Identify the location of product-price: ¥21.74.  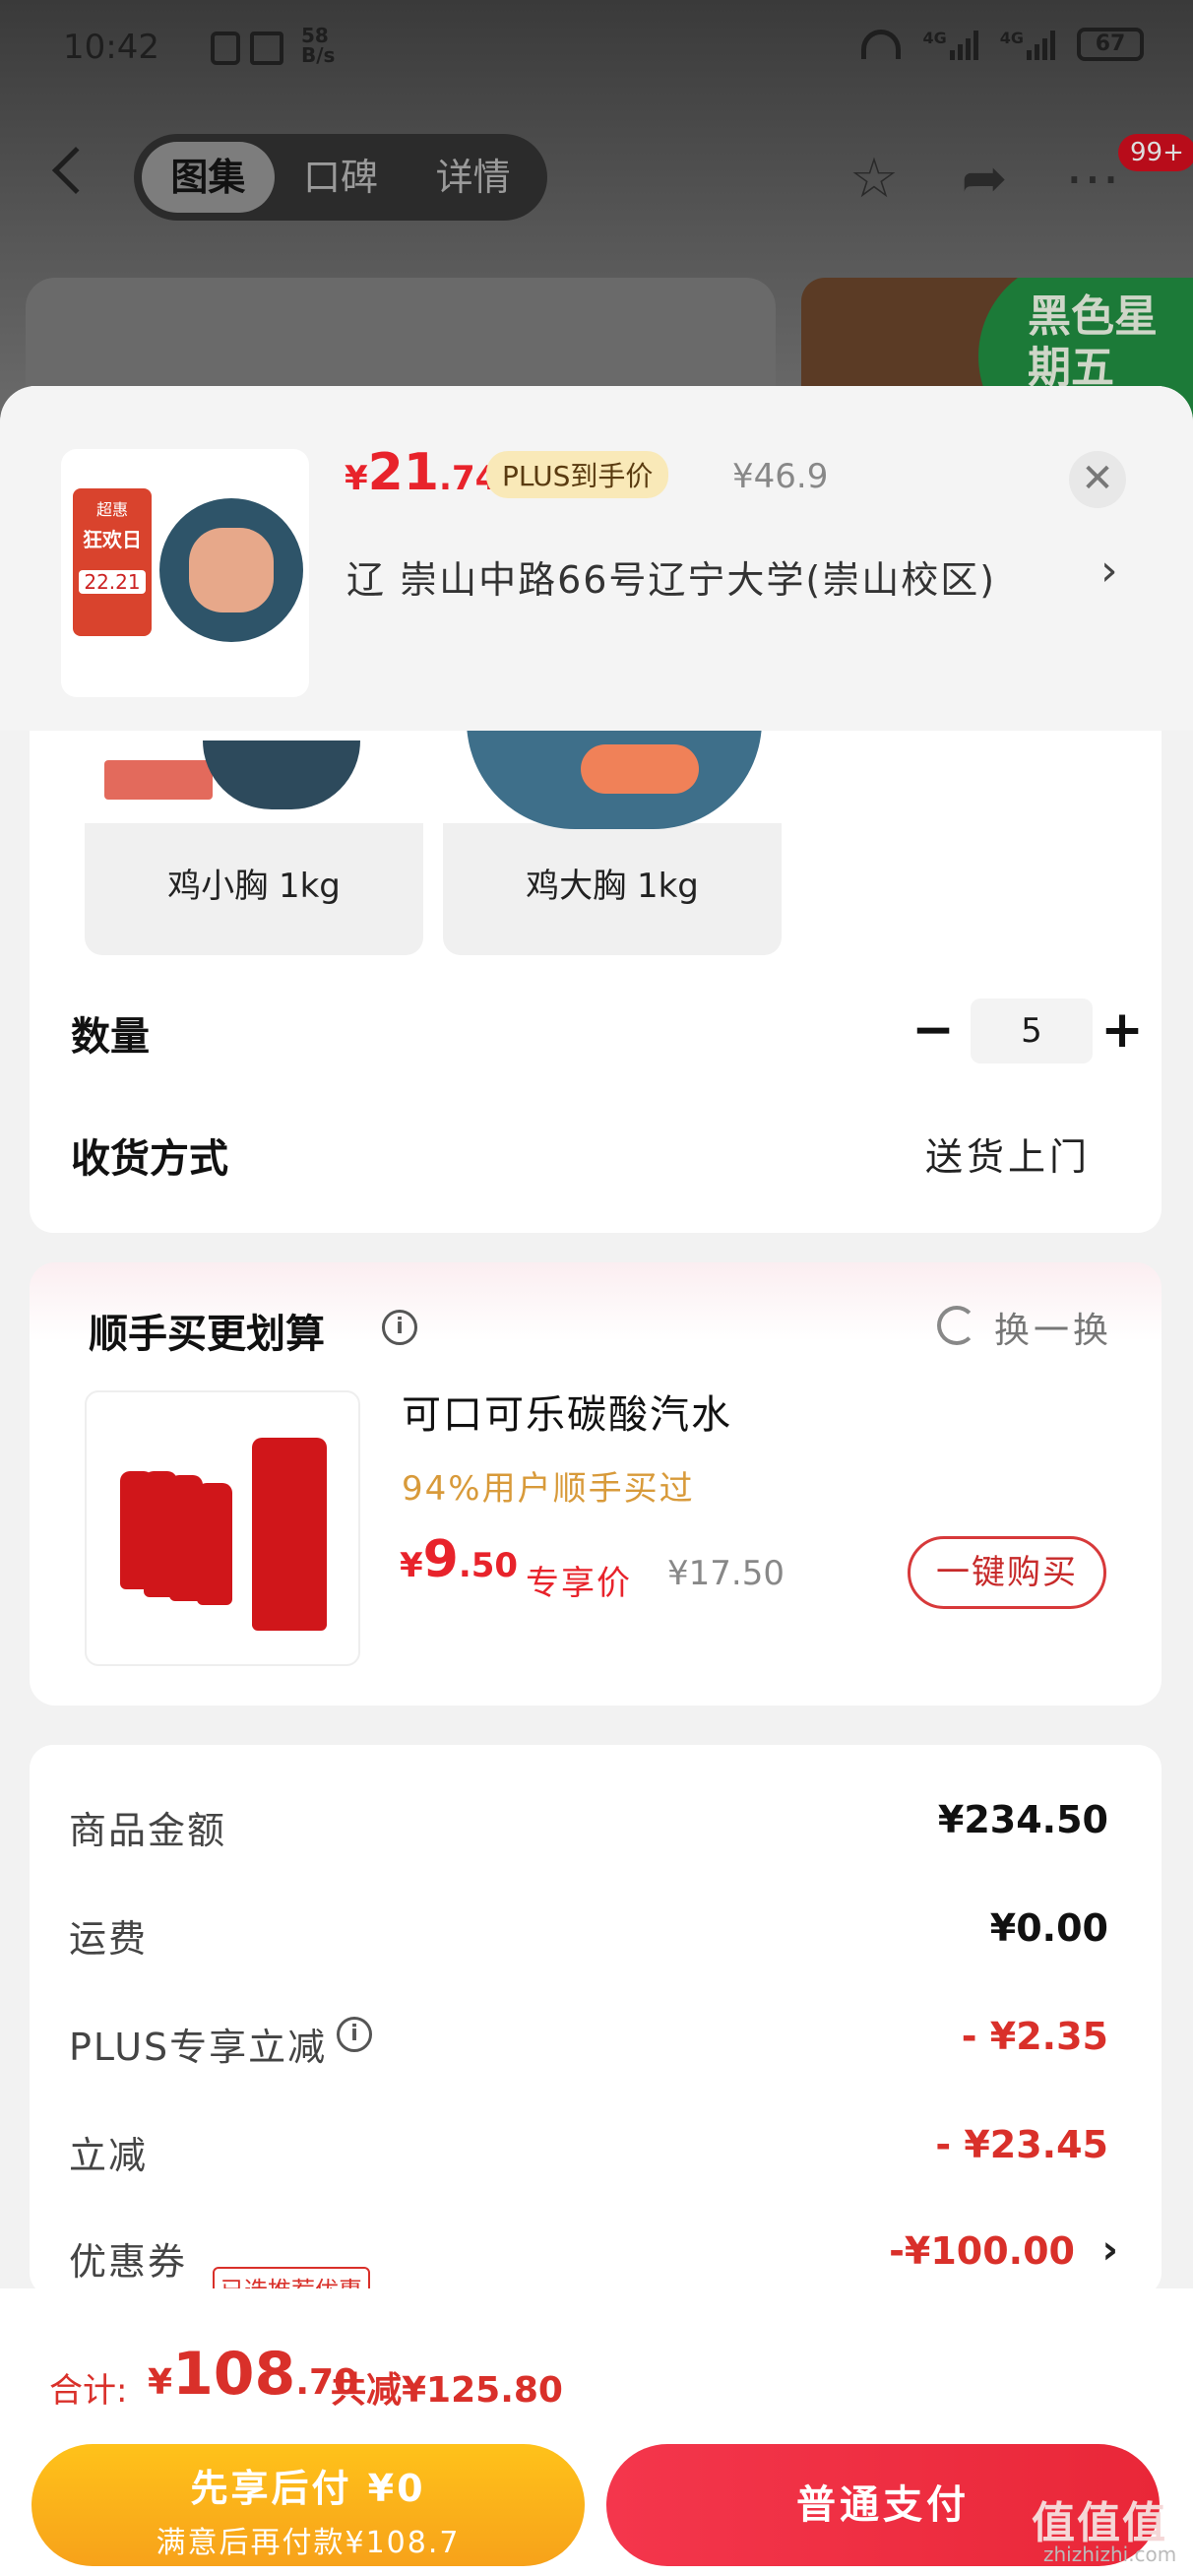
(421, 472).